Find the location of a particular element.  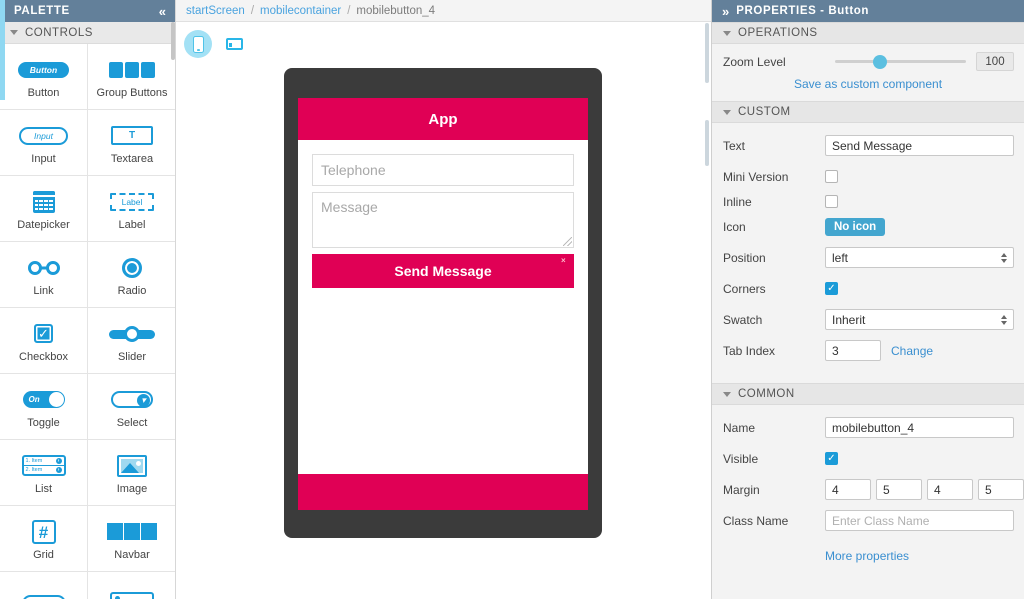

text-input: Send Message is located at coordinates (919, 145).